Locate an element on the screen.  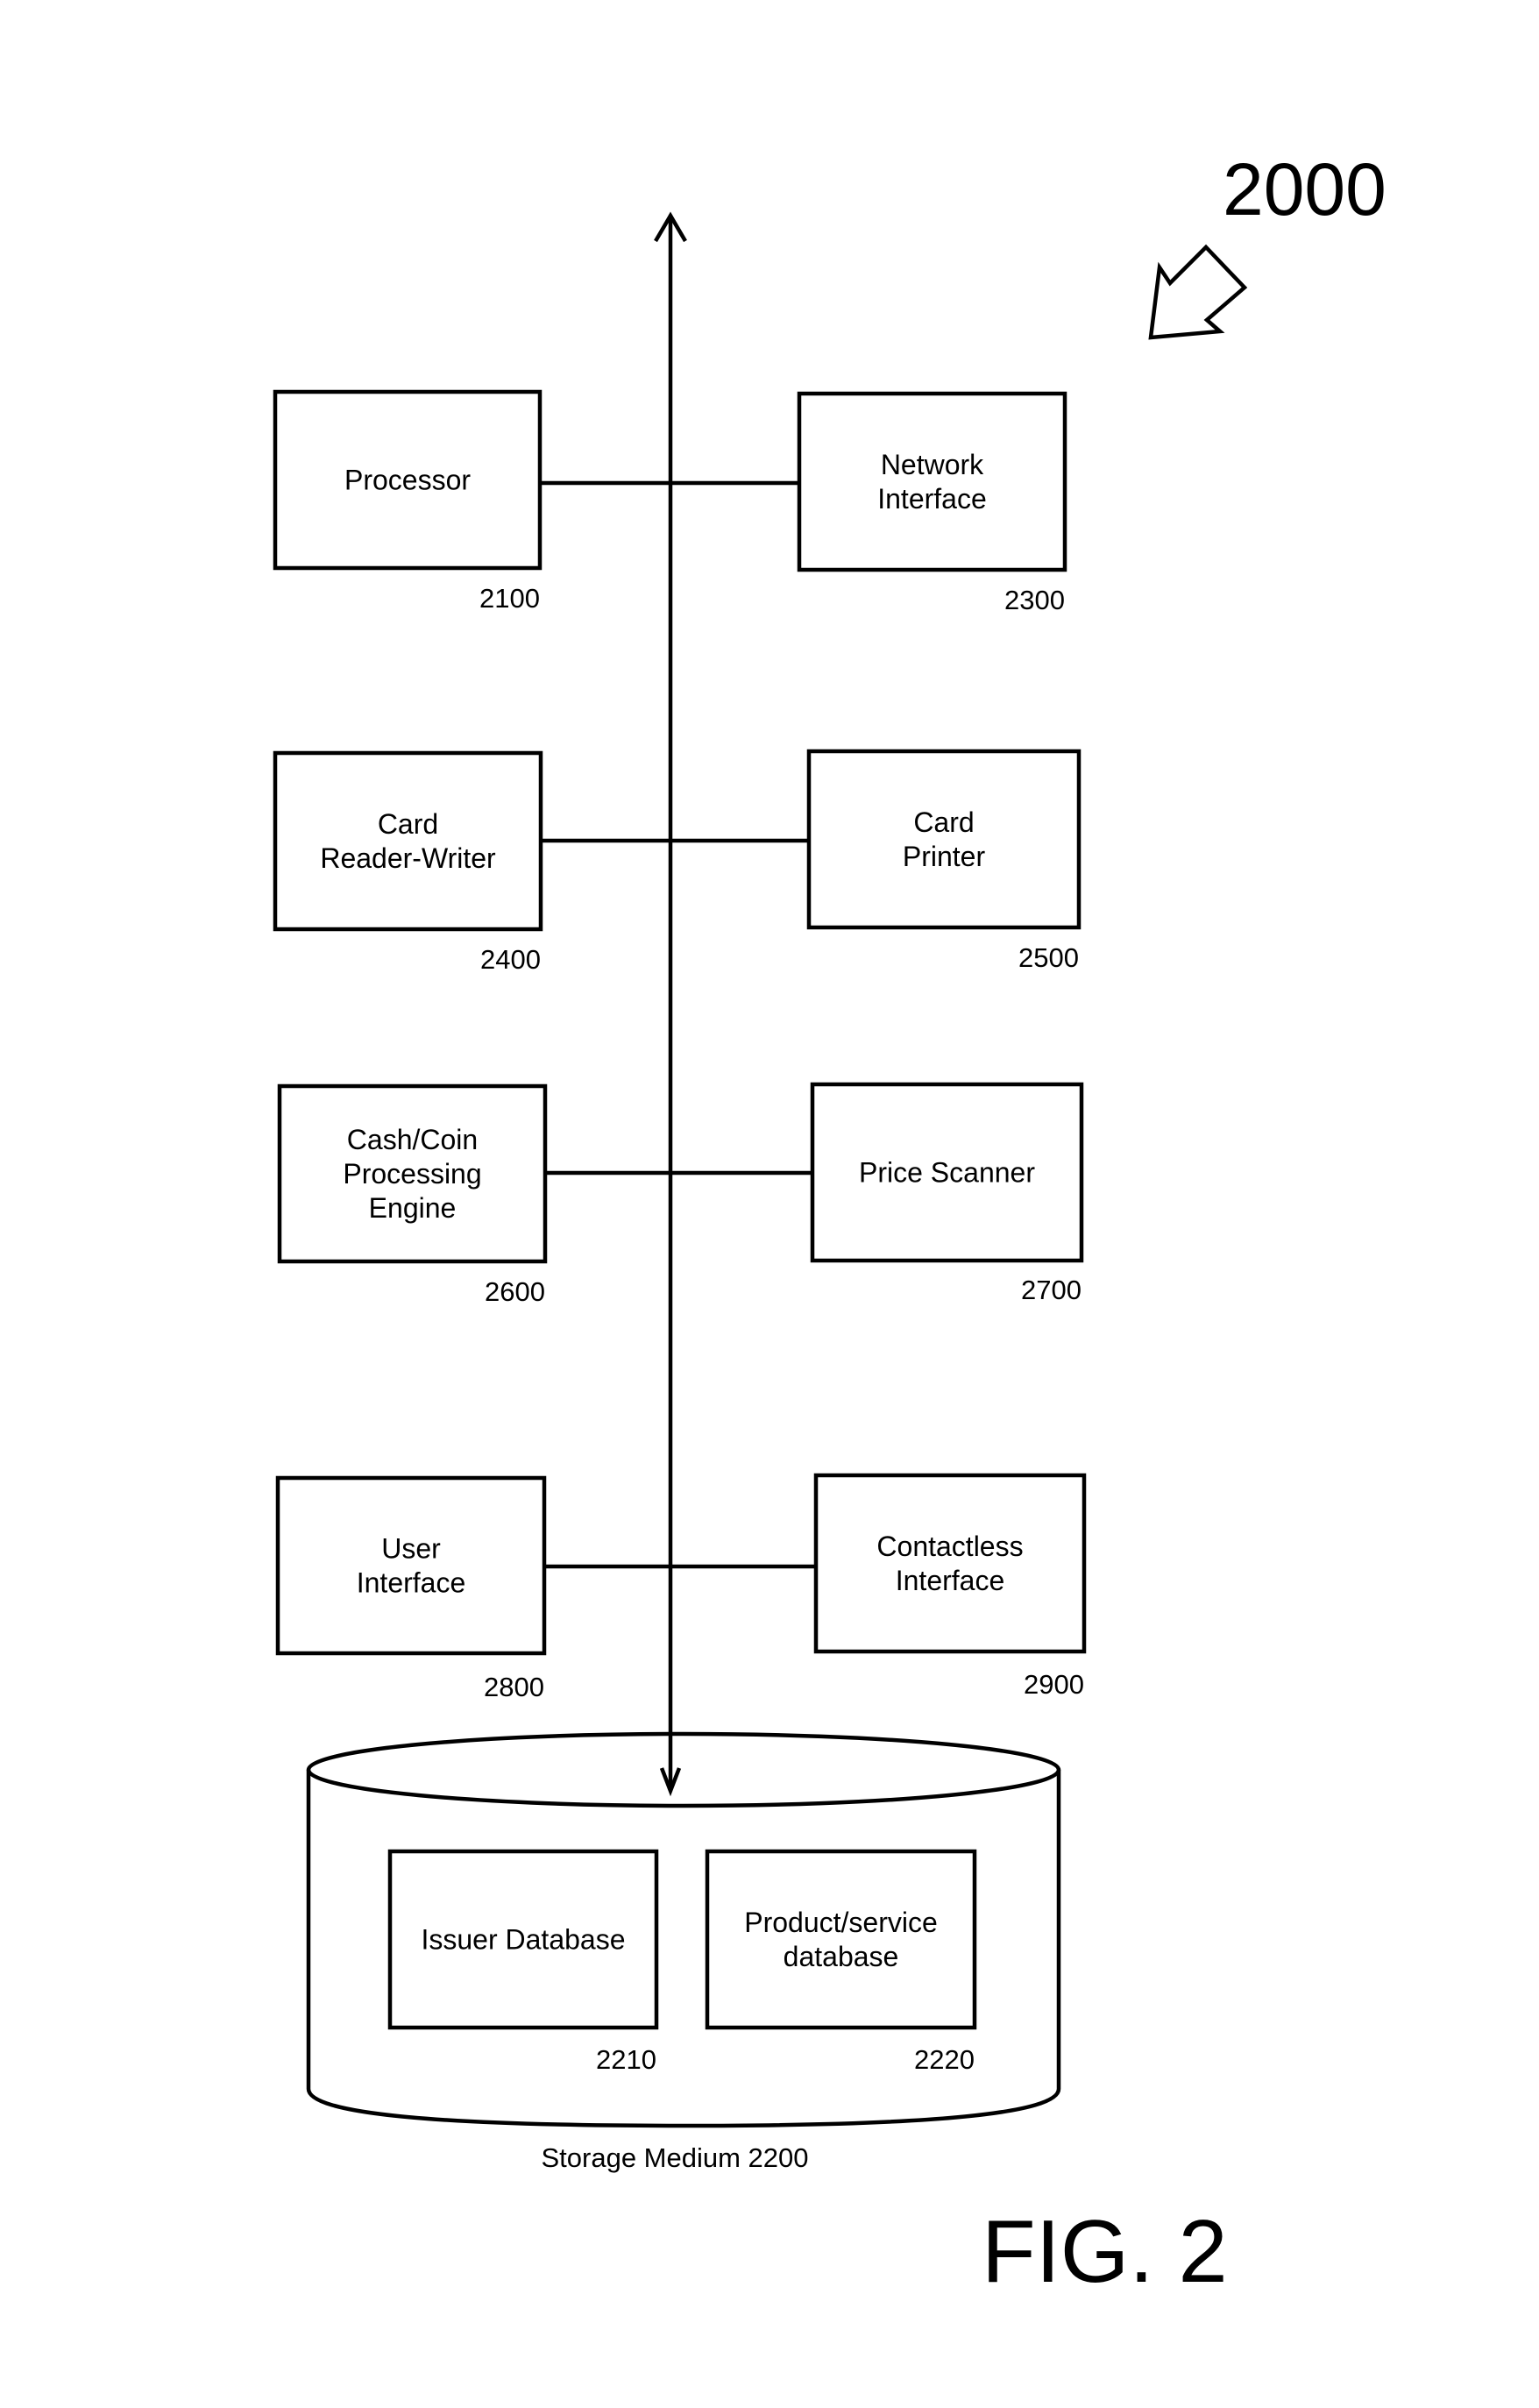
price-scanner-label-line: Price Scanner is located at coordinates (947, 1173).